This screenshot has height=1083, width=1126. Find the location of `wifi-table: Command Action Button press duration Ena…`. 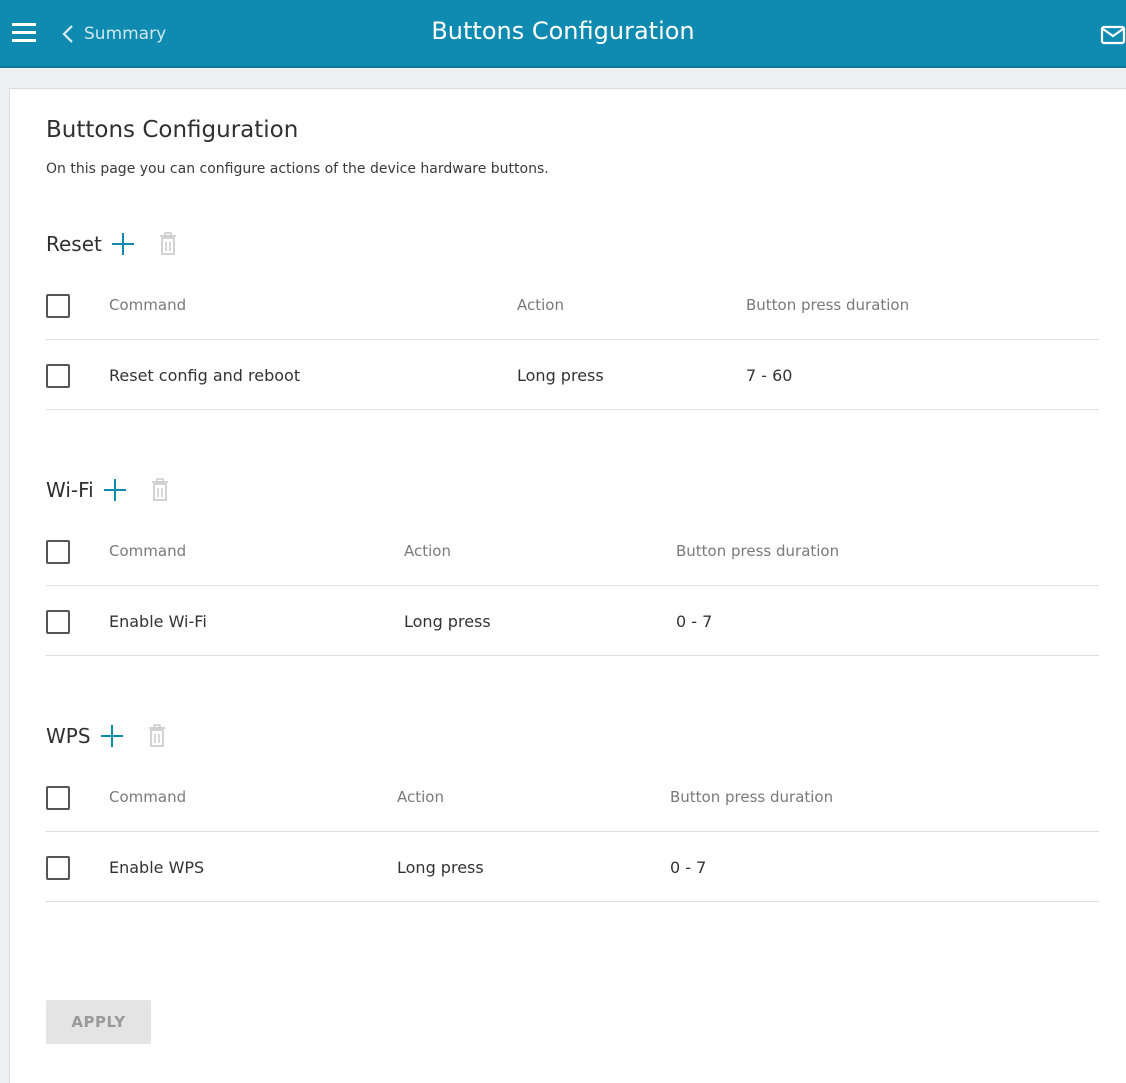

wifi-table: Command Action Button press duration Ena… is located at coordinates (572, 586).